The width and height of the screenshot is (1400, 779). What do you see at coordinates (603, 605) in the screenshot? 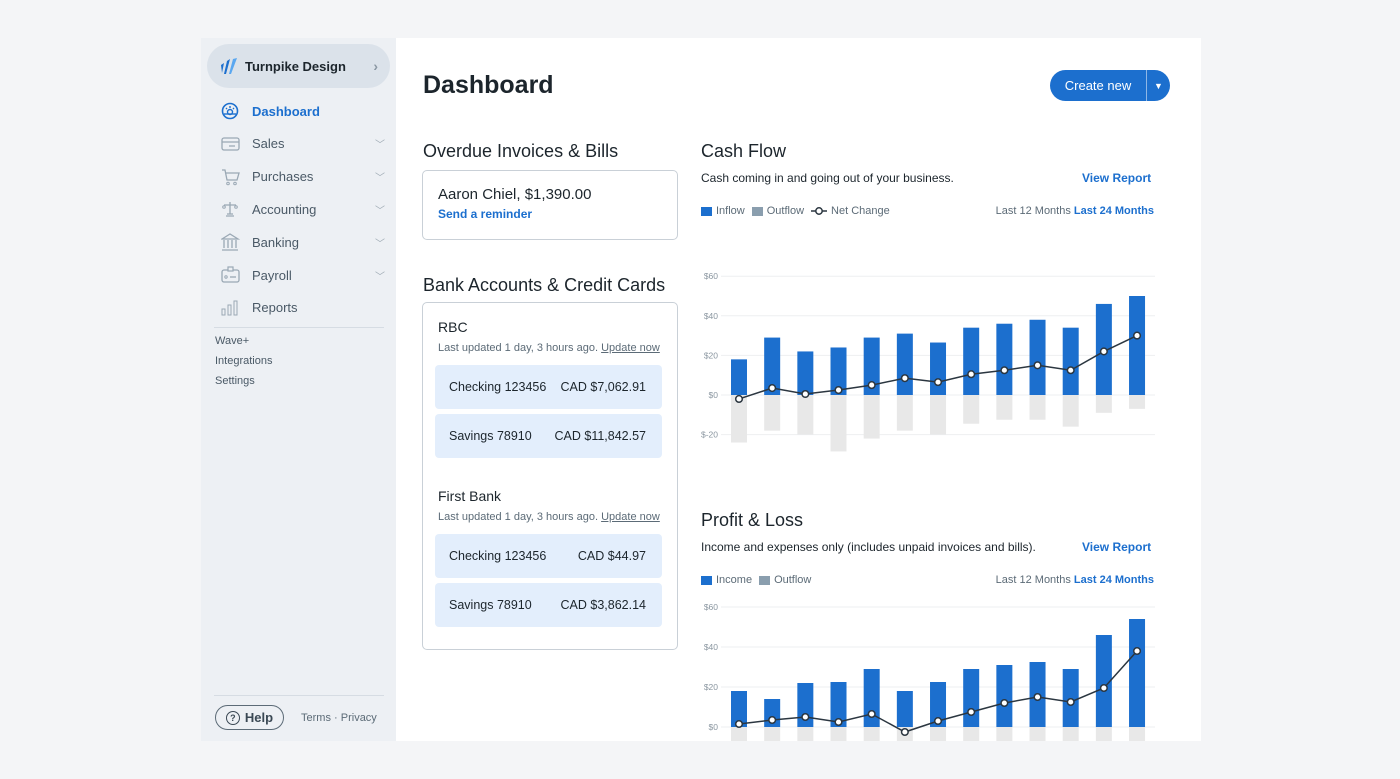
I see `account-balance: CAD $3,862.14` at bounding box center [603, 605].